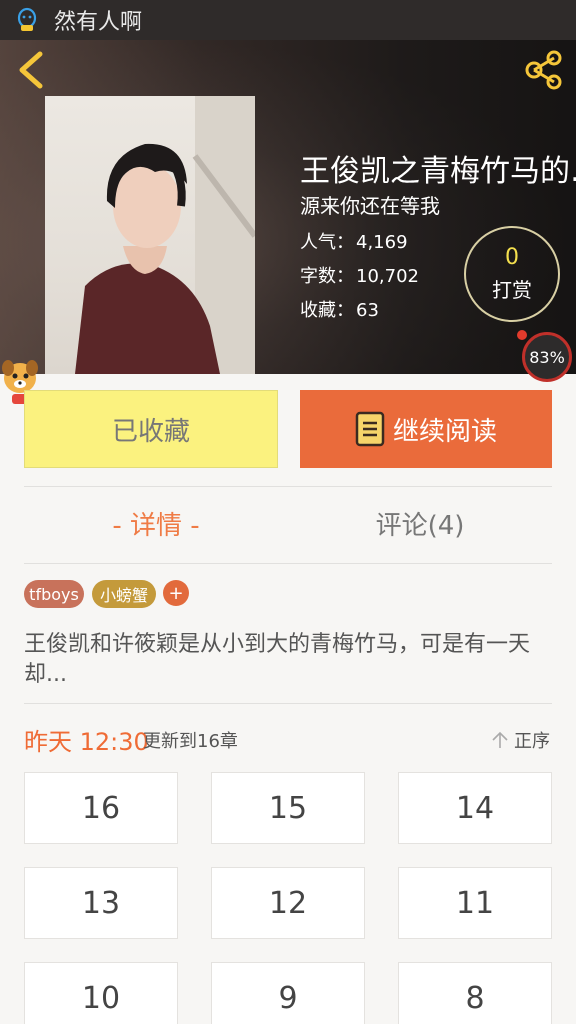 This screenshot has width=576, height=1024. I want to click on share-icon, so click(543, 70).